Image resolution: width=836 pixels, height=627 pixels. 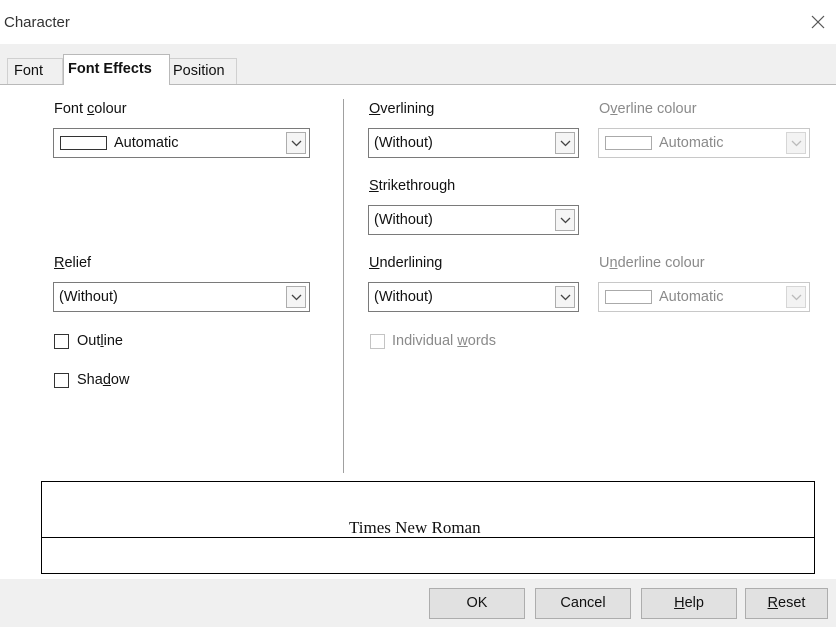 I want to click on tab-font-effects-label: Font Effects, so click(x=110, y=69).